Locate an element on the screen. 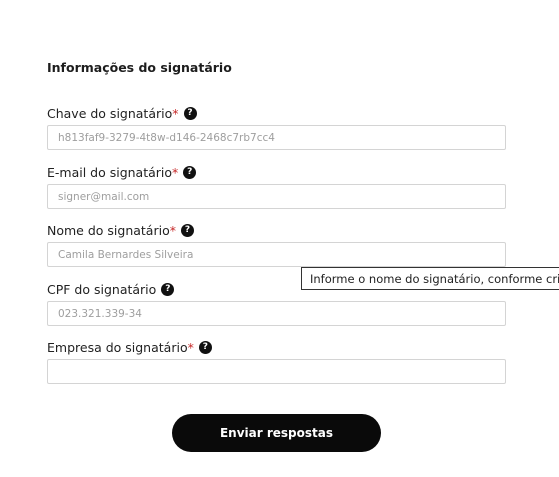 This screenshot has height=477, width=559. field-label: CPF do signatário is located at coordinates (102, 289).